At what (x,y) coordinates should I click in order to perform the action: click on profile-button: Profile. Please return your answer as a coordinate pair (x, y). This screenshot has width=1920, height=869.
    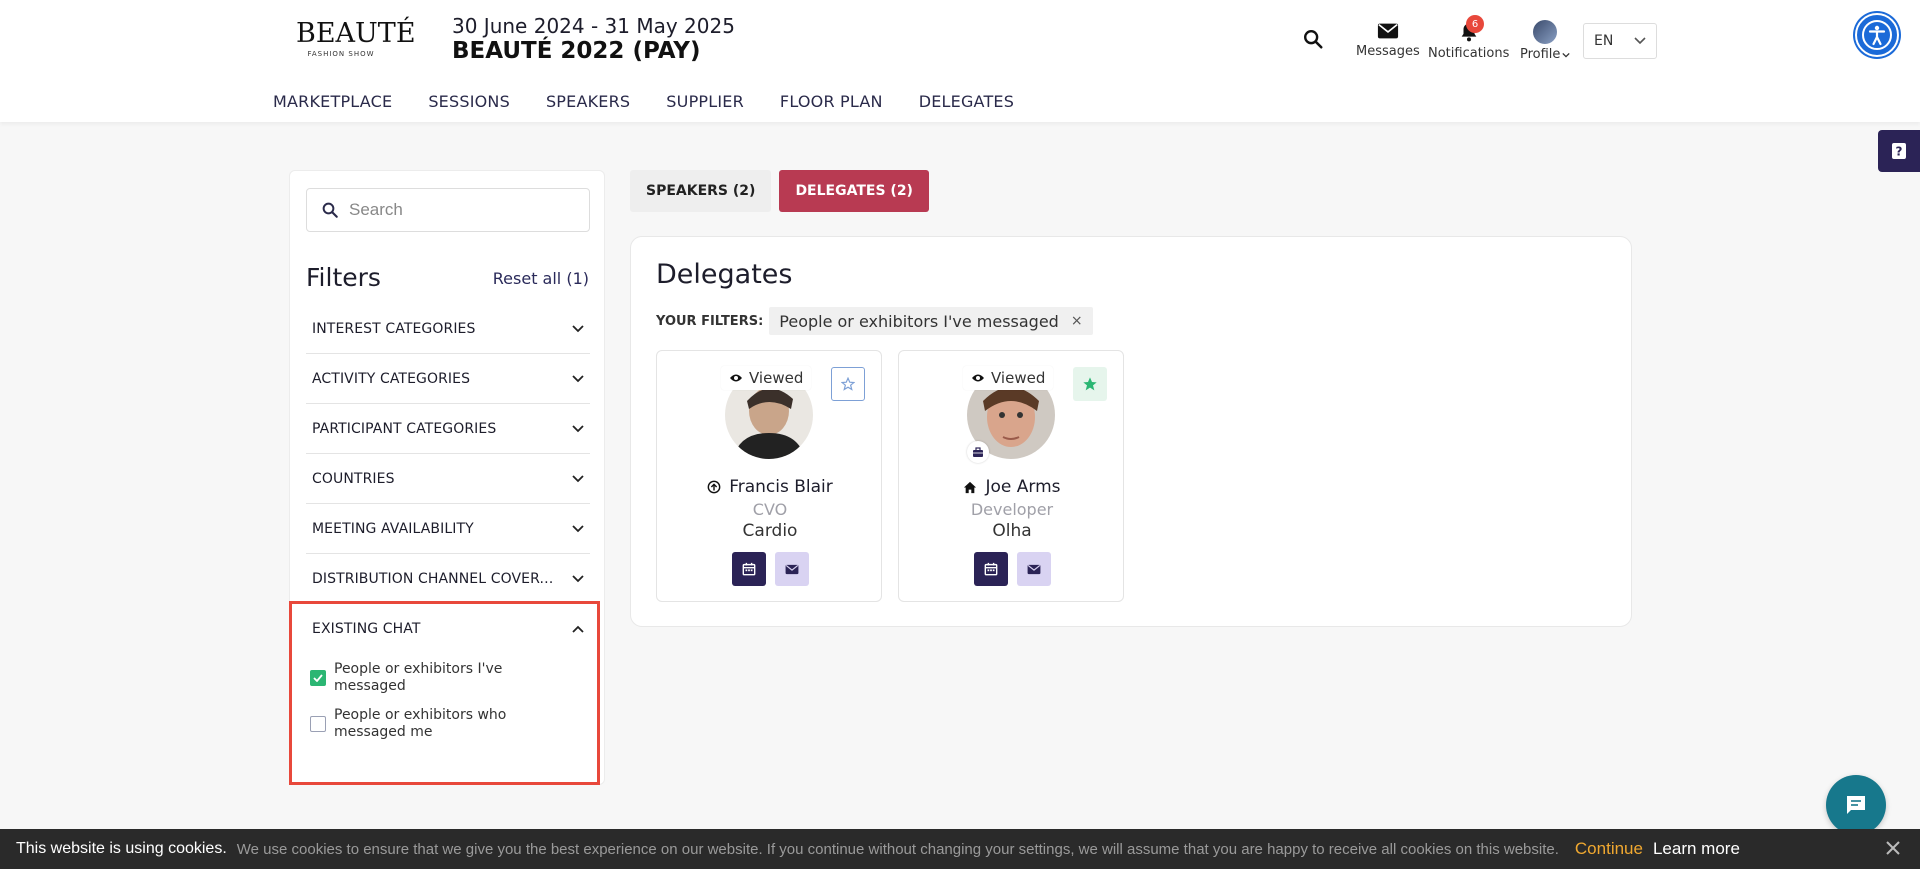
    Looking at the image, I should click on (1545, 41).